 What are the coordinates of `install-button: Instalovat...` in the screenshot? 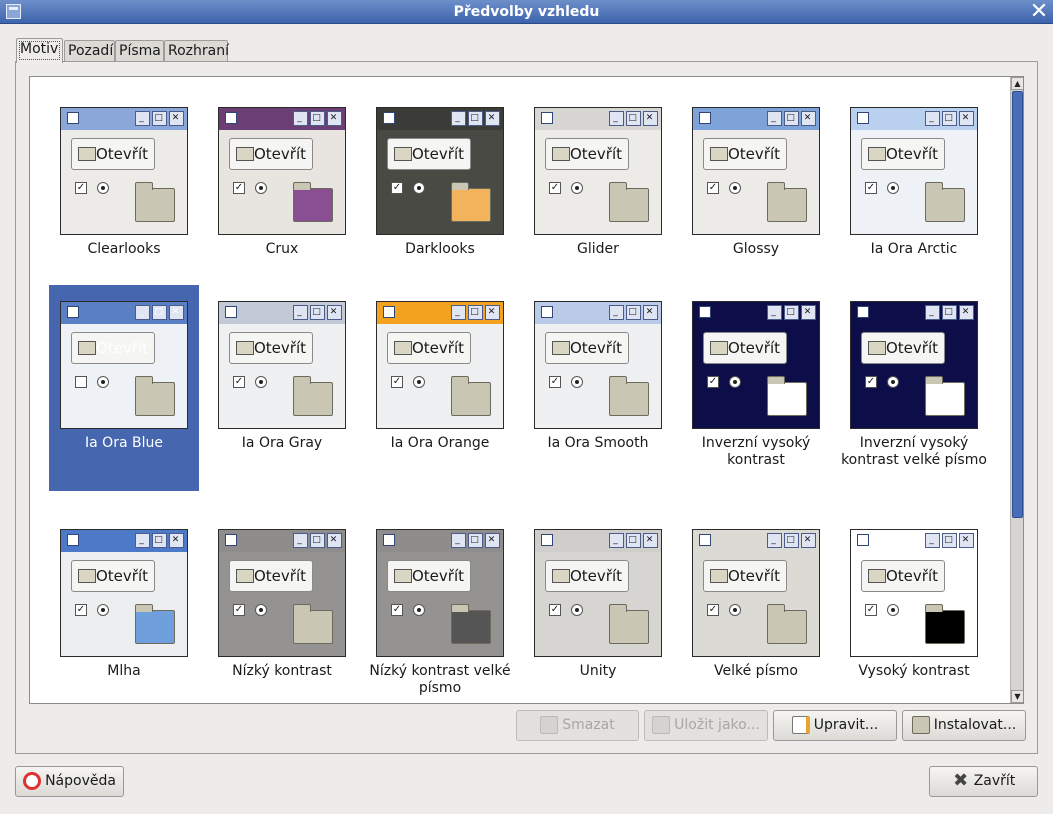 It's located at (964, 725).